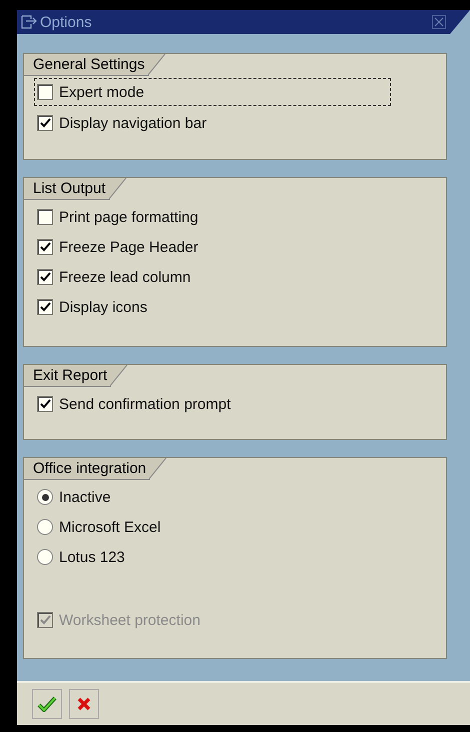 The width and height of the screenshot is (470, 732). What do you see at coordinates (92, 307) in the screenshot?
I see `checkbox-option: Display icons` at bounding box center [92, 307].